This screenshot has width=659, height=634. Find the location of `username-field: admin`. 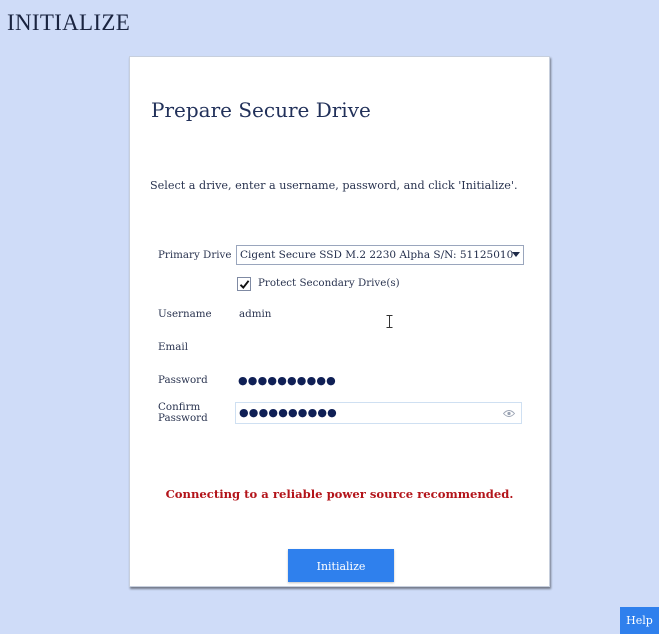

username-field: admin is located at coordinates (255, 314).